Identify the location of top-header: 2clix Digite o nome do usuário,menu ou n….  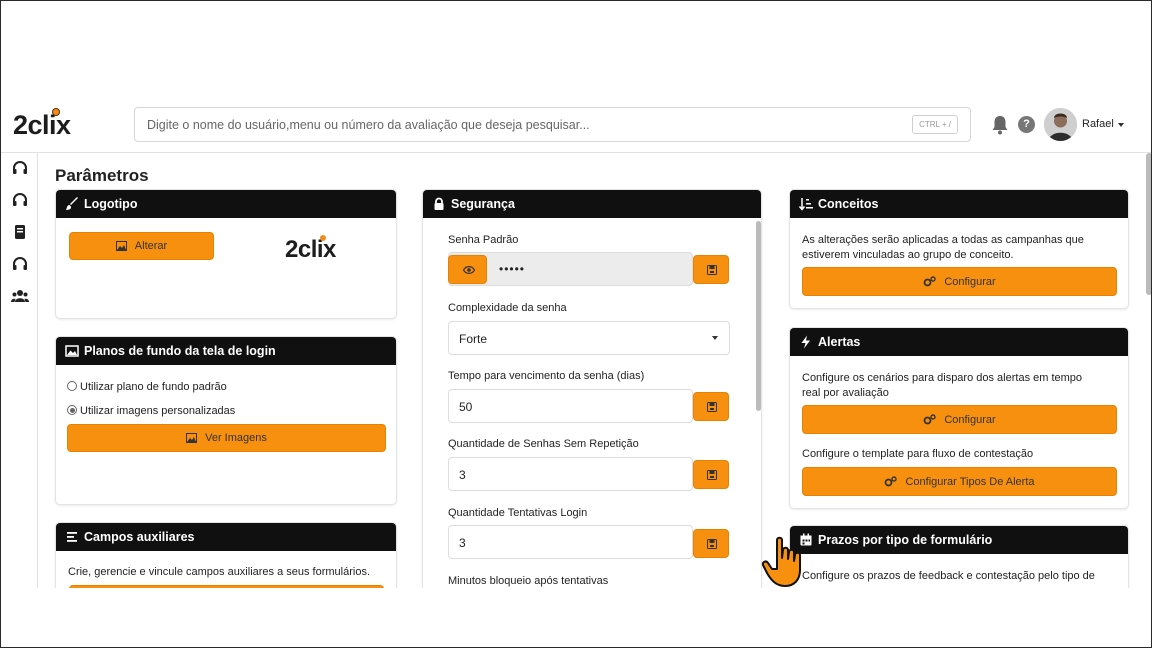
(576, 127).